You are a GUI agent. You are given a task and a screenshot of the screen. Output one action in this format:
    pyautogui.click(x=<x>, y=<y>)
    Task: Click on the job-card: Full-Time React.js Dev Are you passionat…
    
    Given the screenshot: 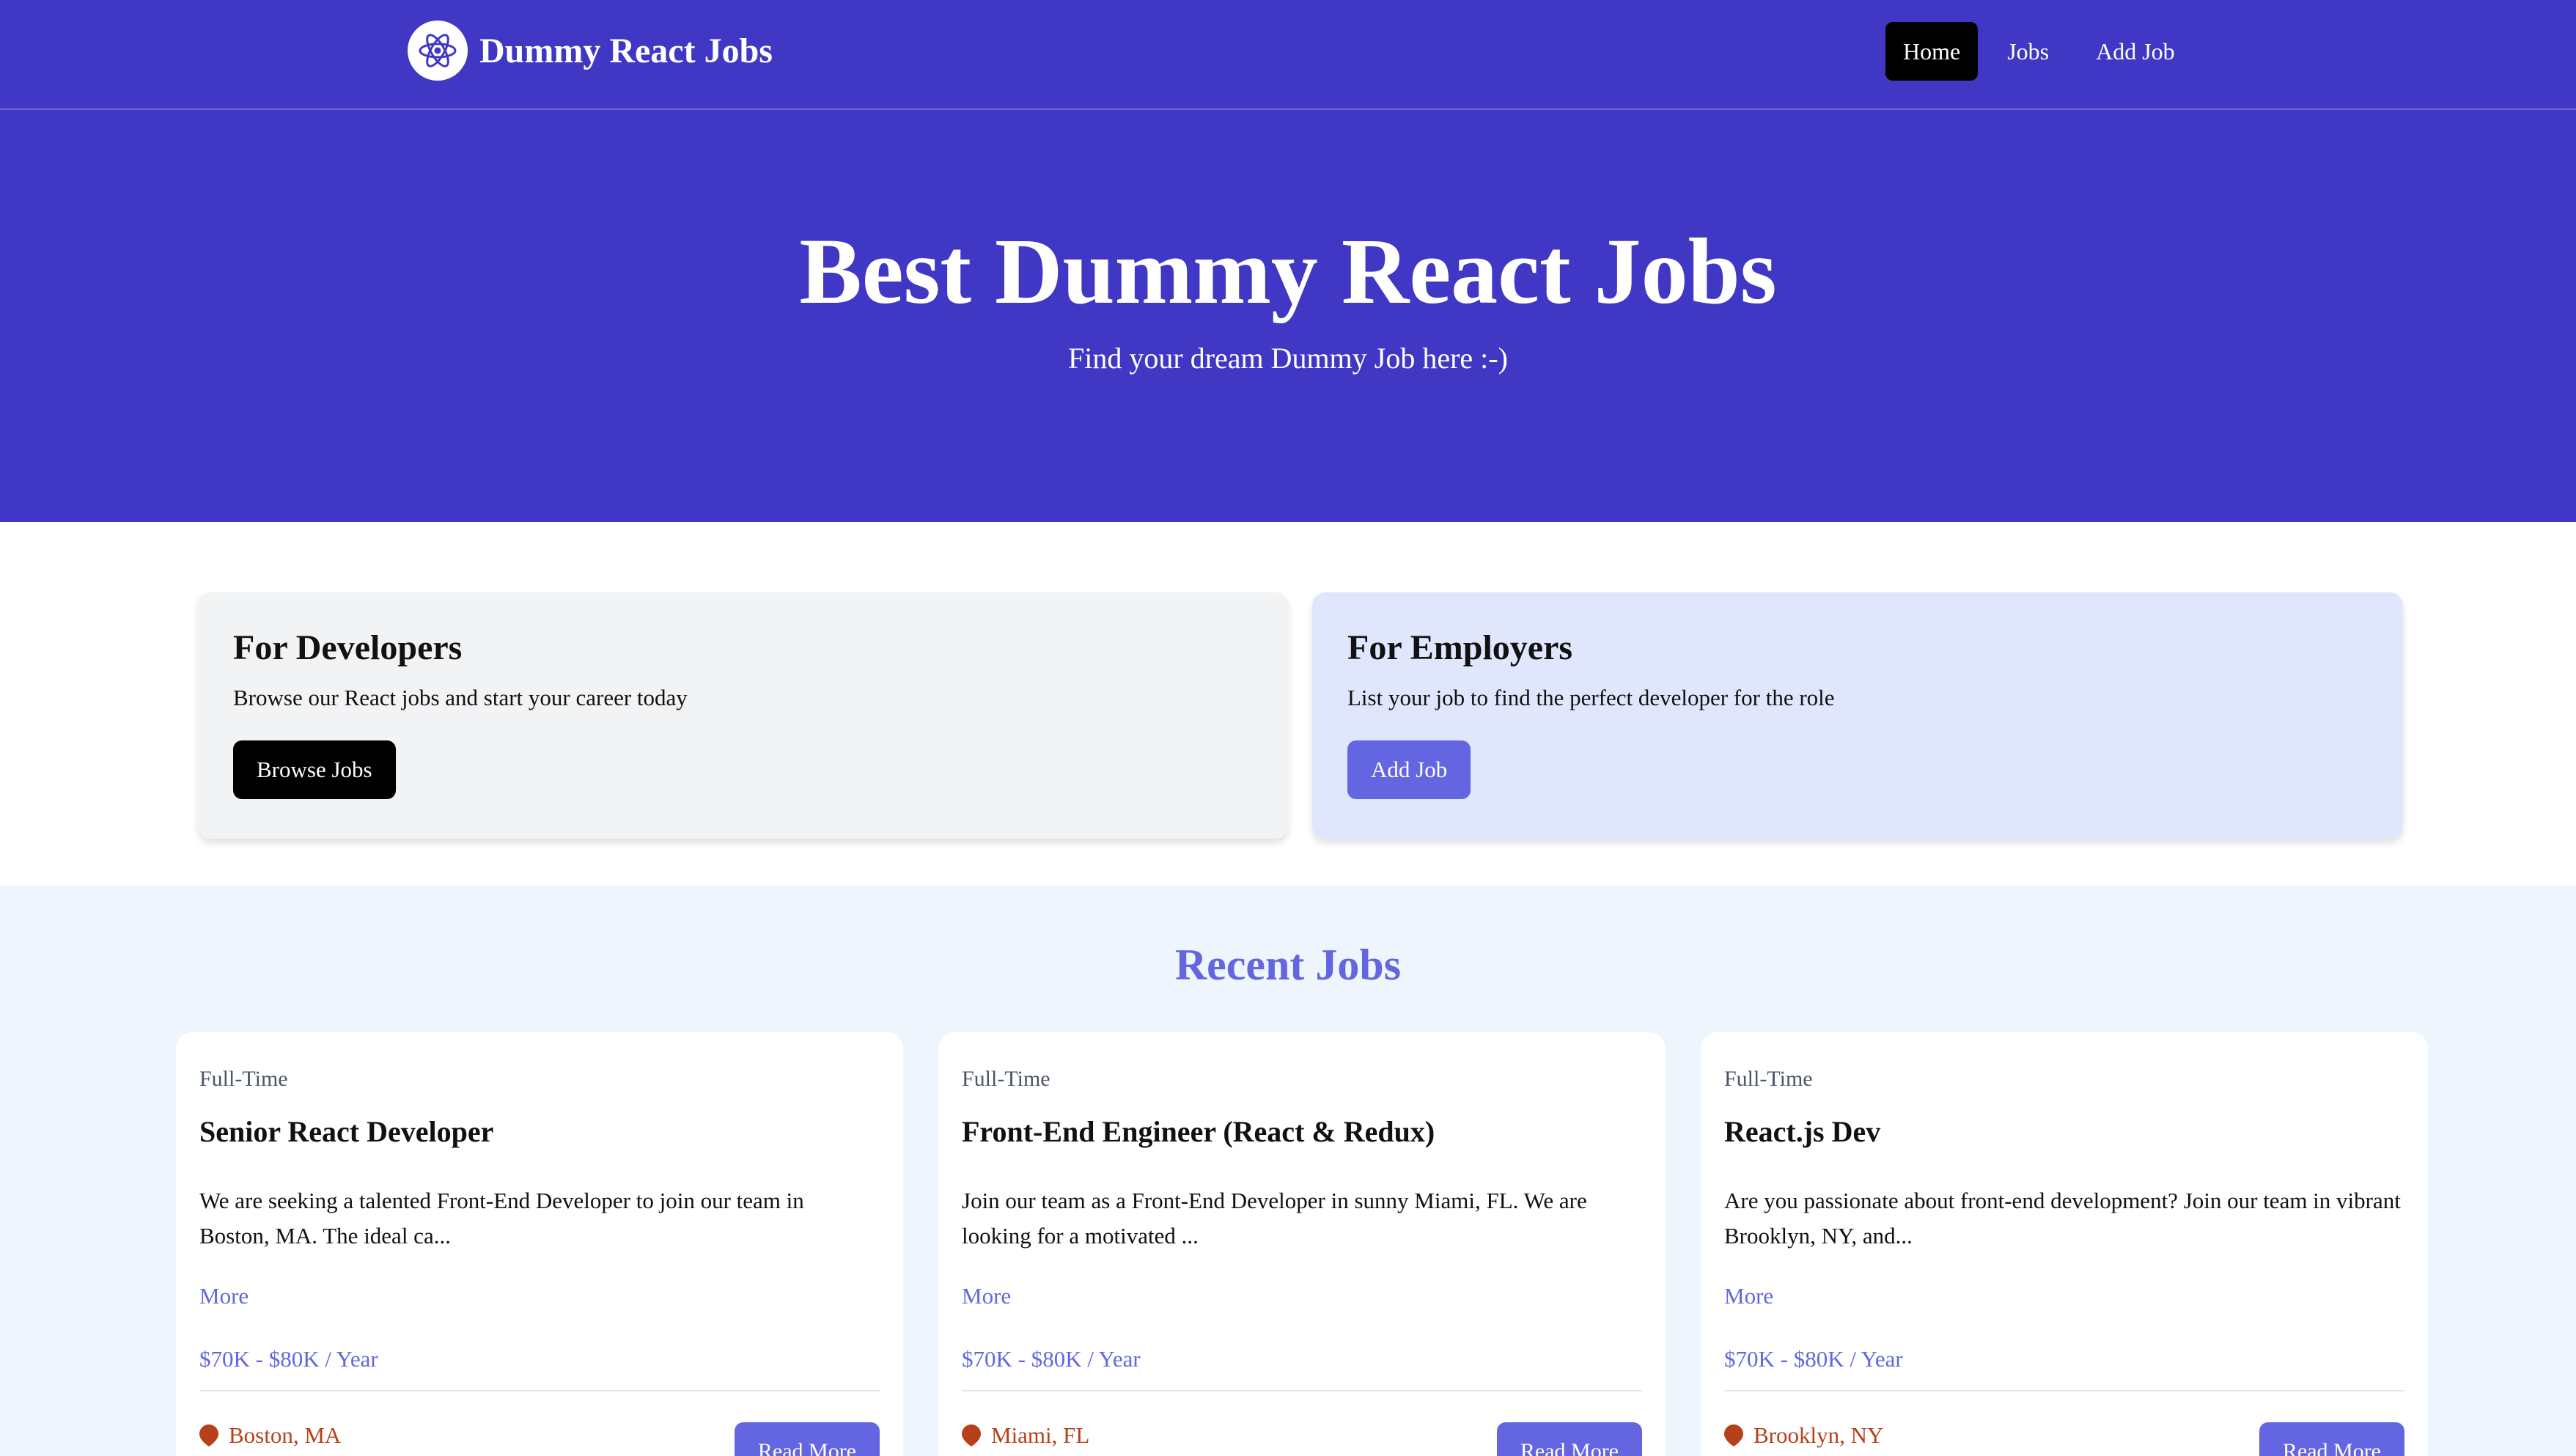 What is the action you would take?
    pyautogui.click(x=2064, y=1244)
    